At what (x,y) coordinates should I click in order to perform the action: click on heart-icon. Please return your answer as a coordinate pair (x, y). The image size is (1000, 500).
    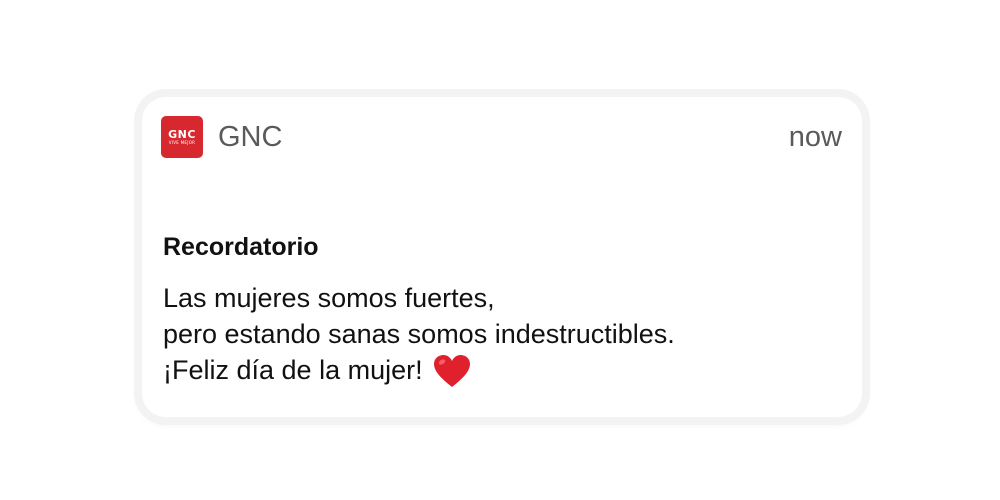
    Looking at the image, I should click on (451, 370).